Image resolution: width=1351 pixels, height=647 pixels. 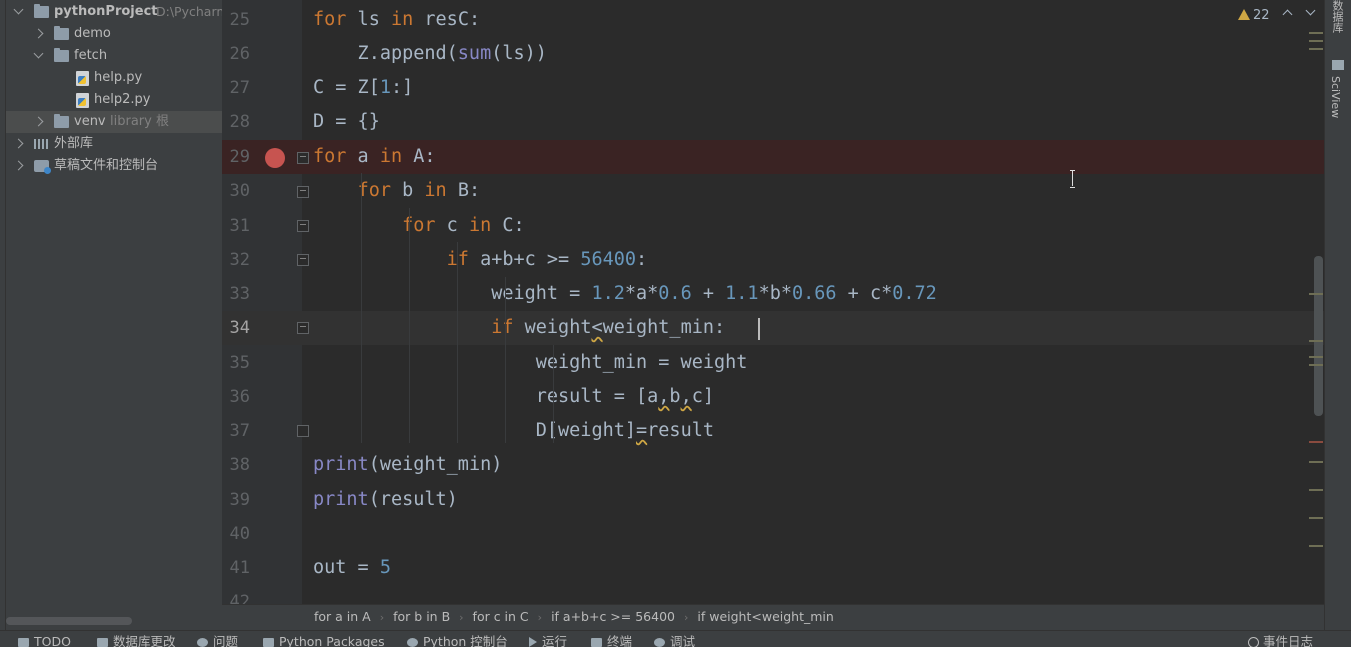 What do you see at coordinates (303, 431) in the screenshot?
I see `fold-end-icon` at bounding box center [303, 431].